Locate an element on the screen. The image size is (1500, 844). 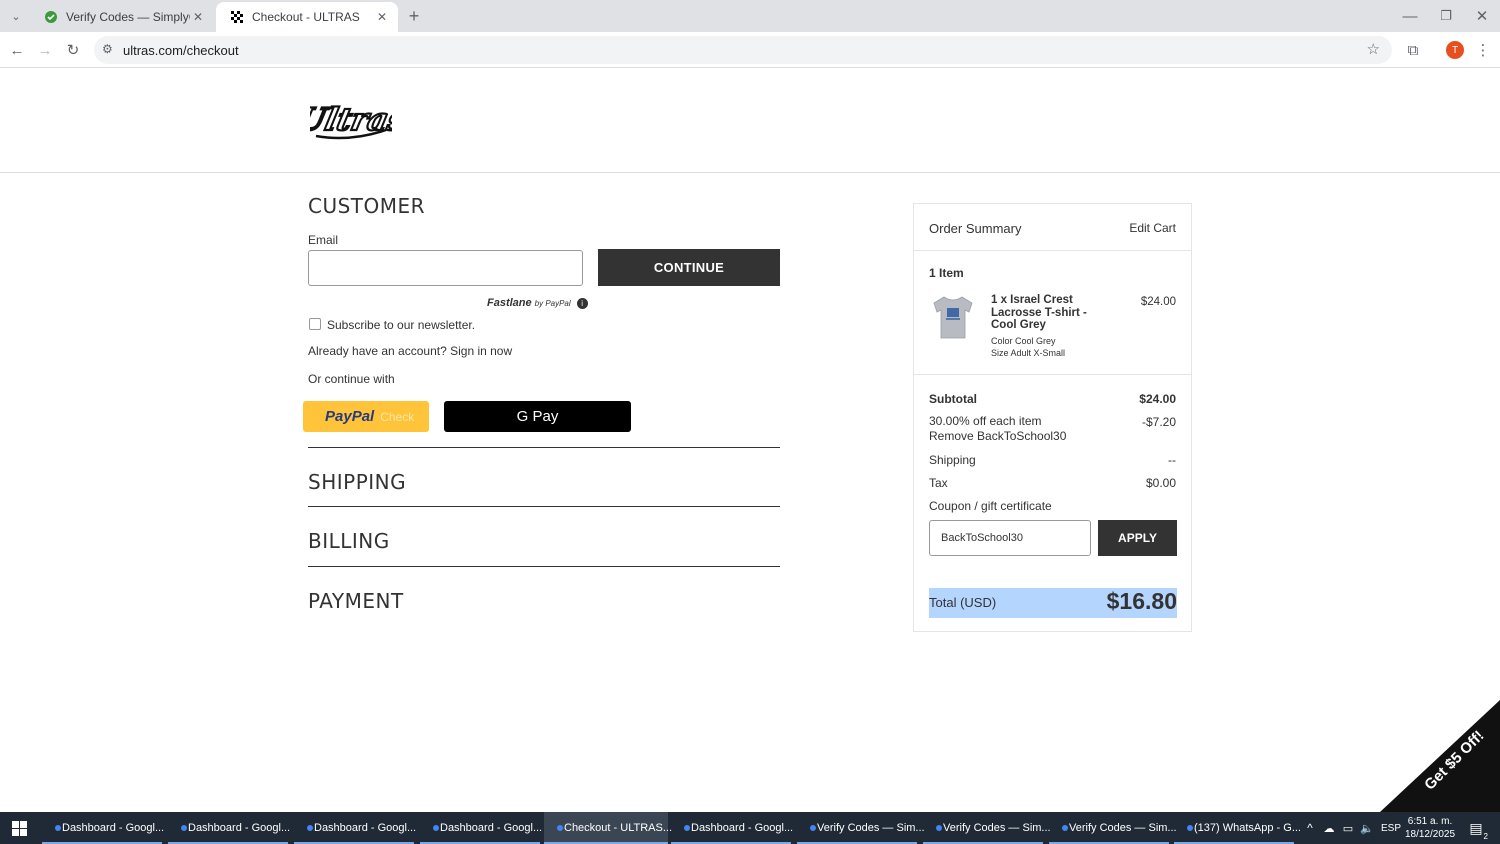
email-field is located at coordinates (445, 268).